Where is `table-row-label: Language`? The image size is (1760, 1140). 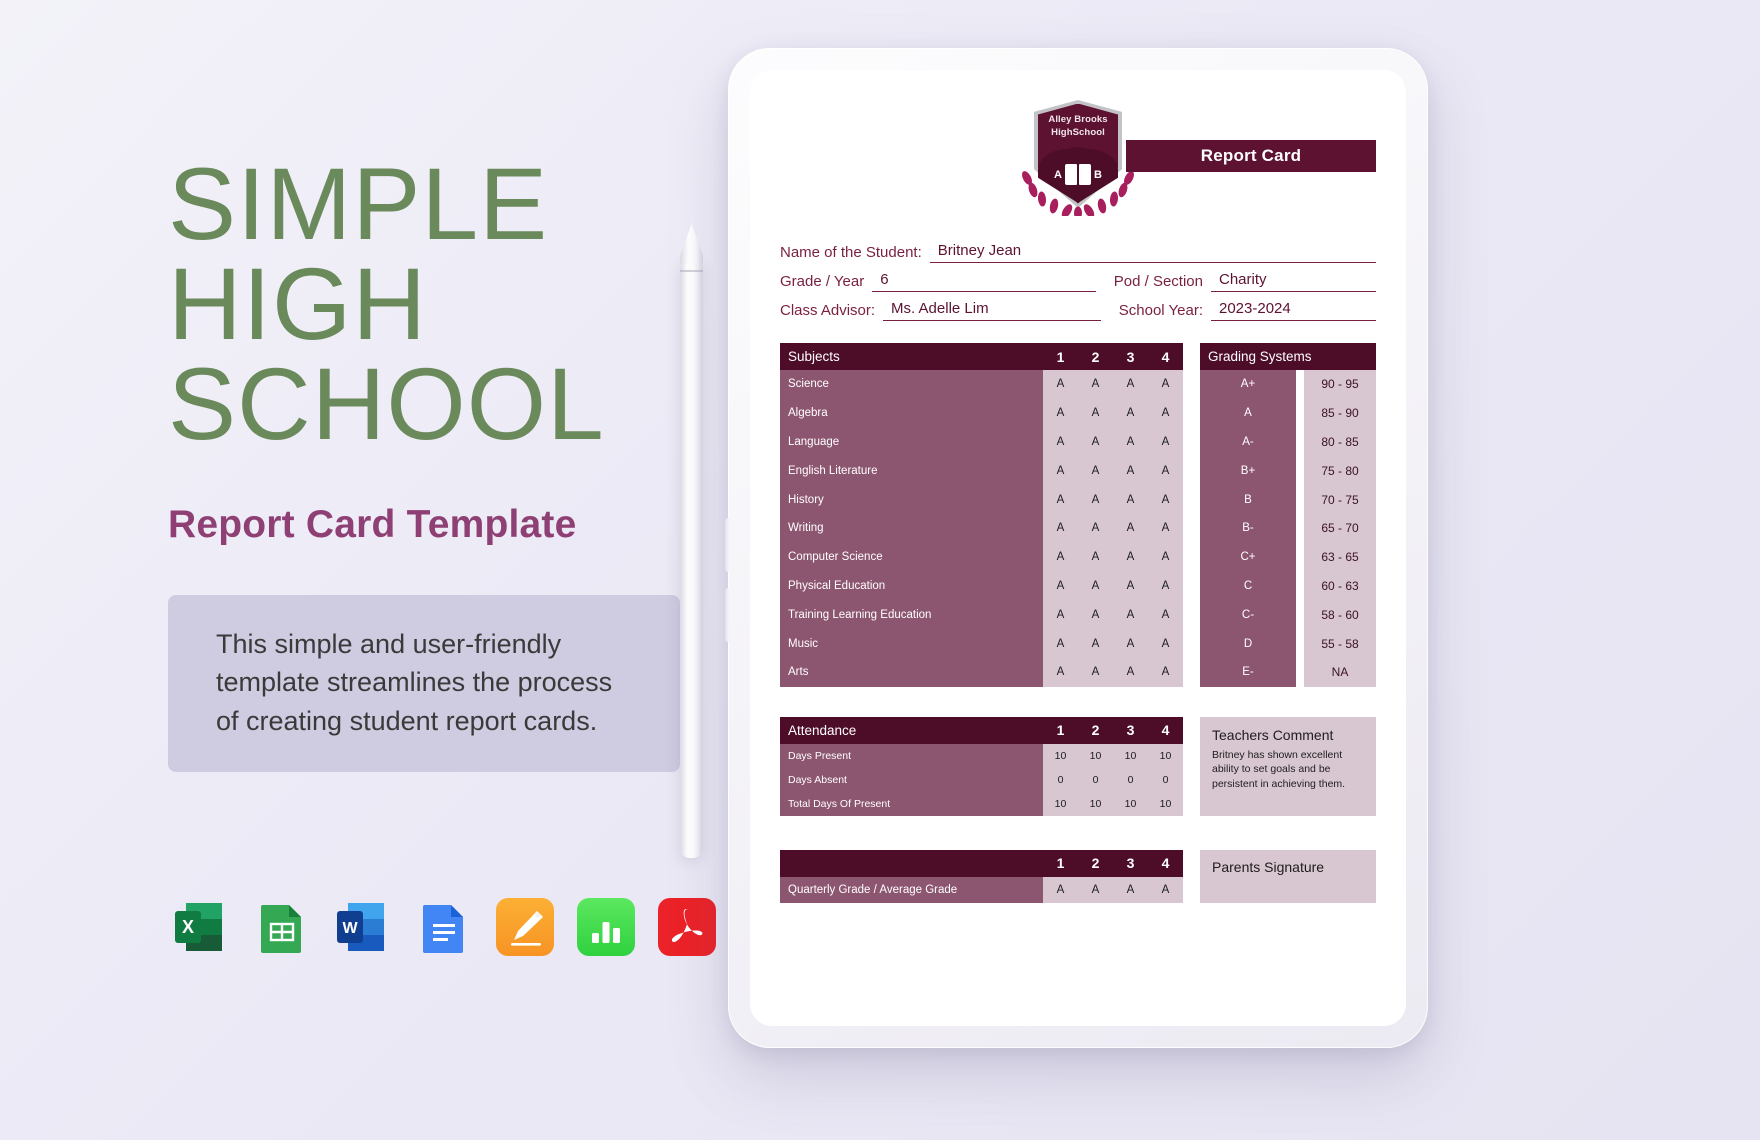
table-row-label: Language is located at coordinates (814, 441).